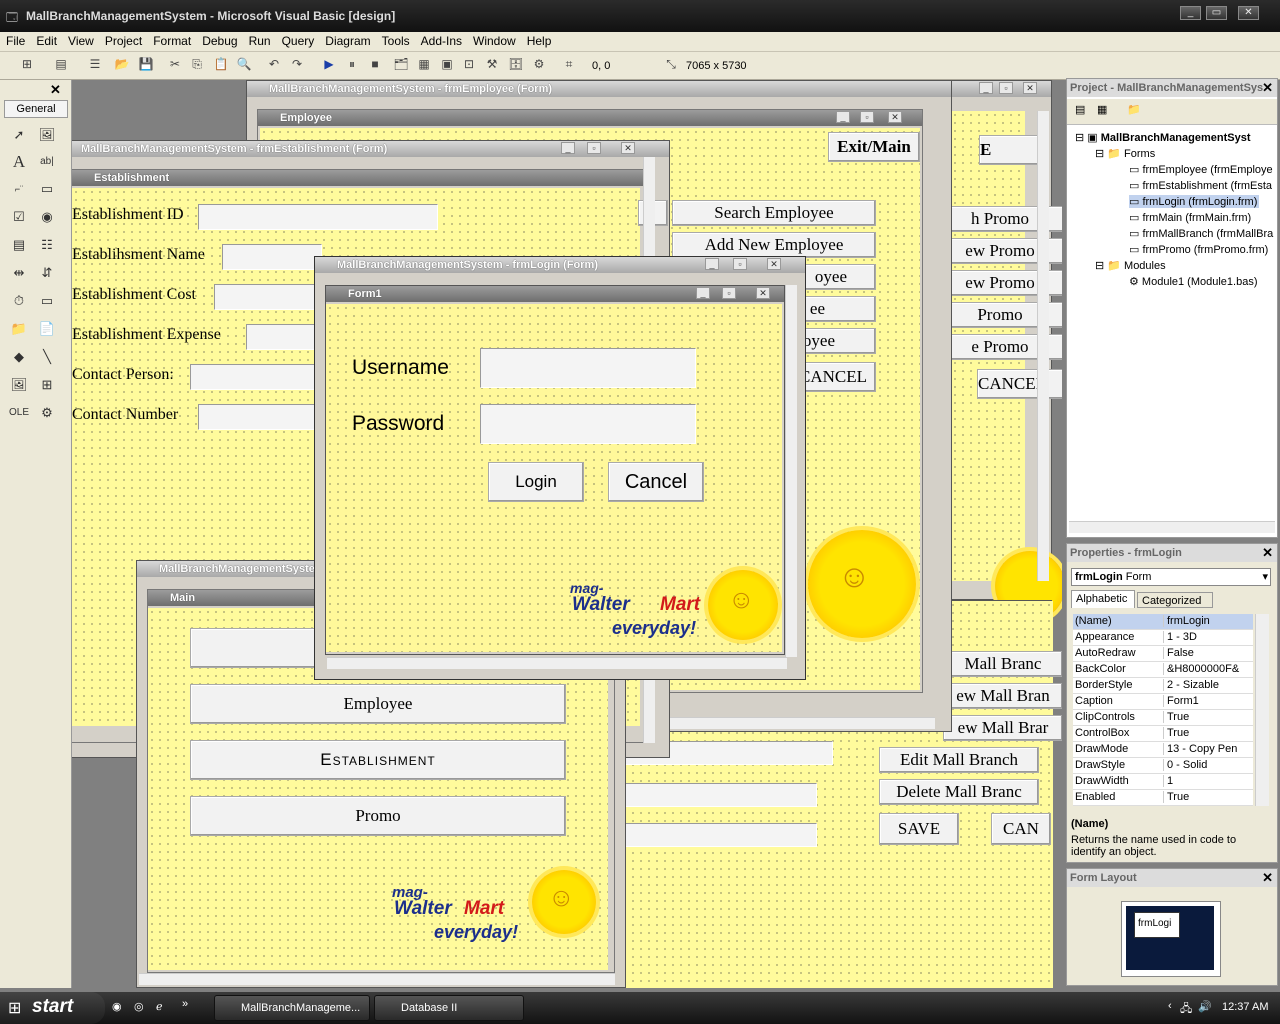 This screenshot has width=1280, height=1024. What do you see at coordinates (401, 65) in the screenshot?
I see `project-explorer-icon: 🗂` at bounding box center [401, 65].